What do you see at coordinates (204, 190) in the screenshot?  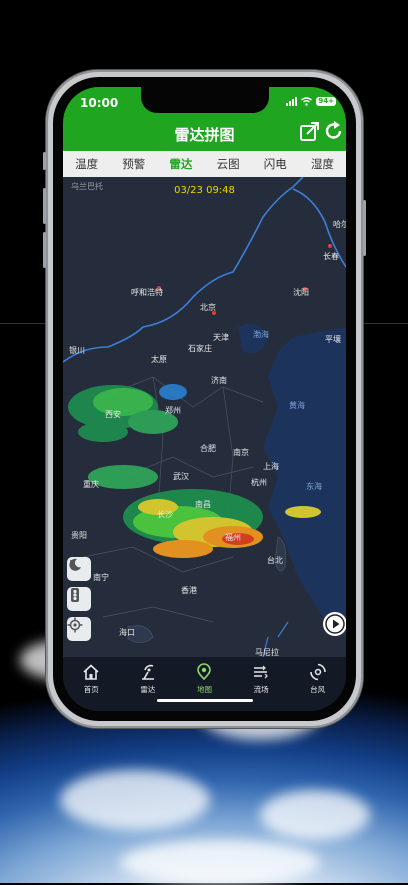 I see `radar-timestamp: 03/23 09:48` at bounding box center [204, 190].